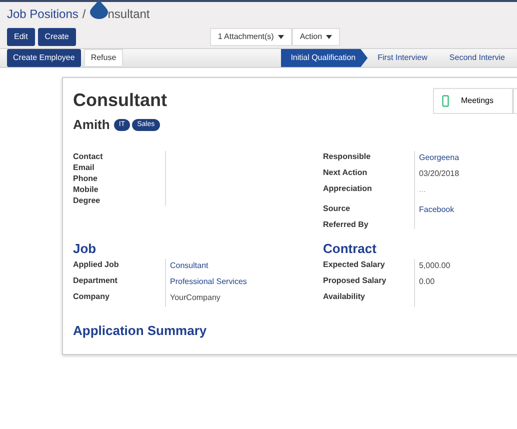 This screenshot has width=517, height=429. I want to click on applicant-name: Amith, so click(91, 125).